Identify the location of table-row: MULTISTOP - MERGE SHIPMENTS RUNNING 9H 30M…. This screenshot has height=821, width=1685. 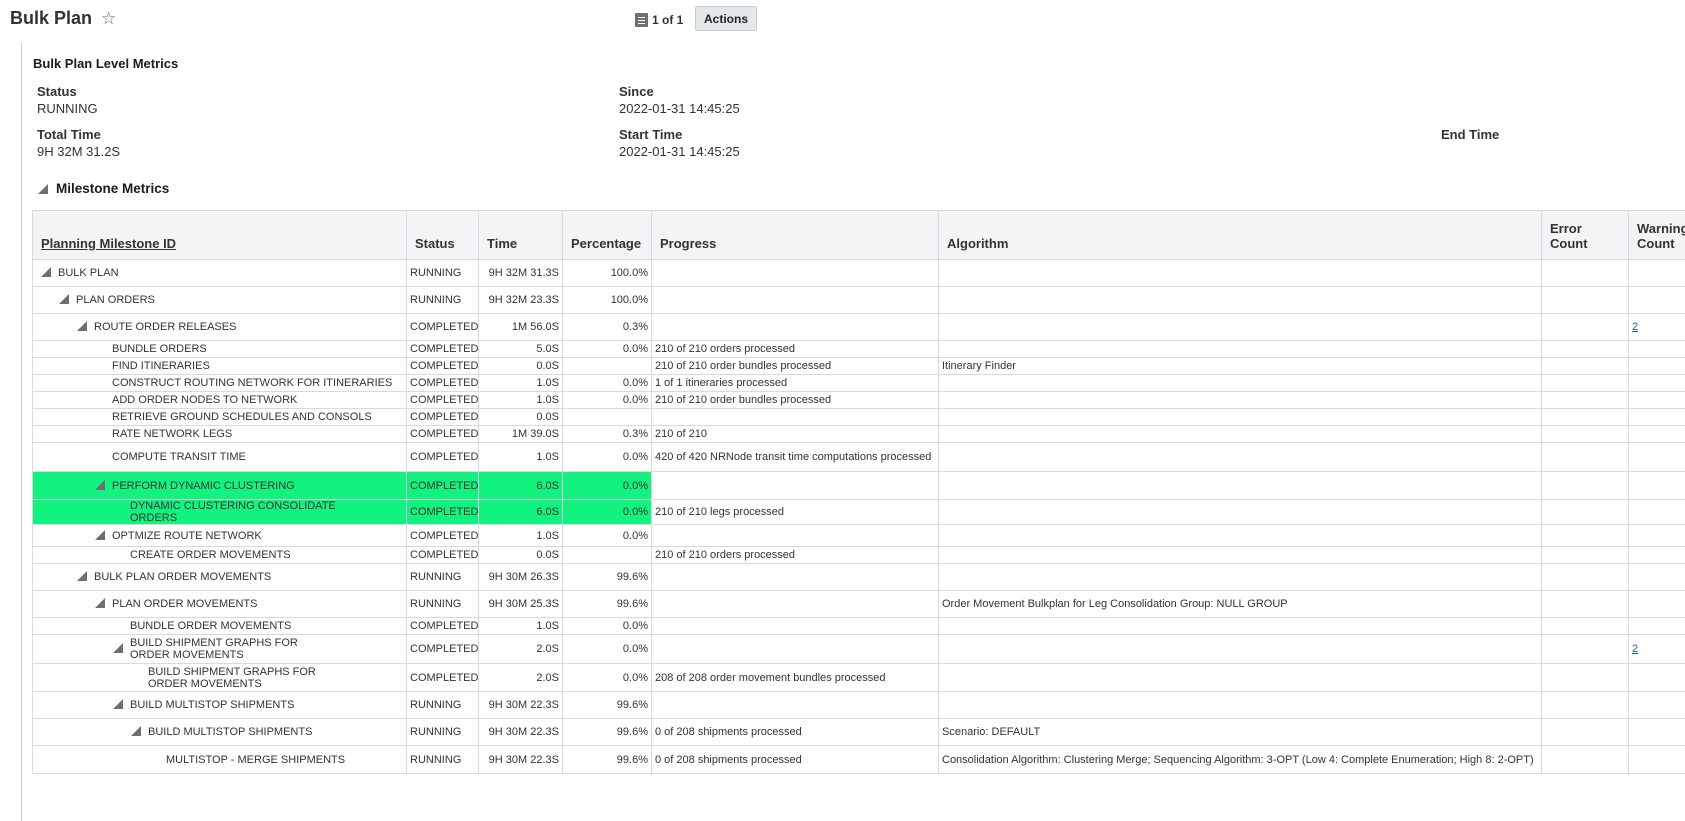
(858, 759).